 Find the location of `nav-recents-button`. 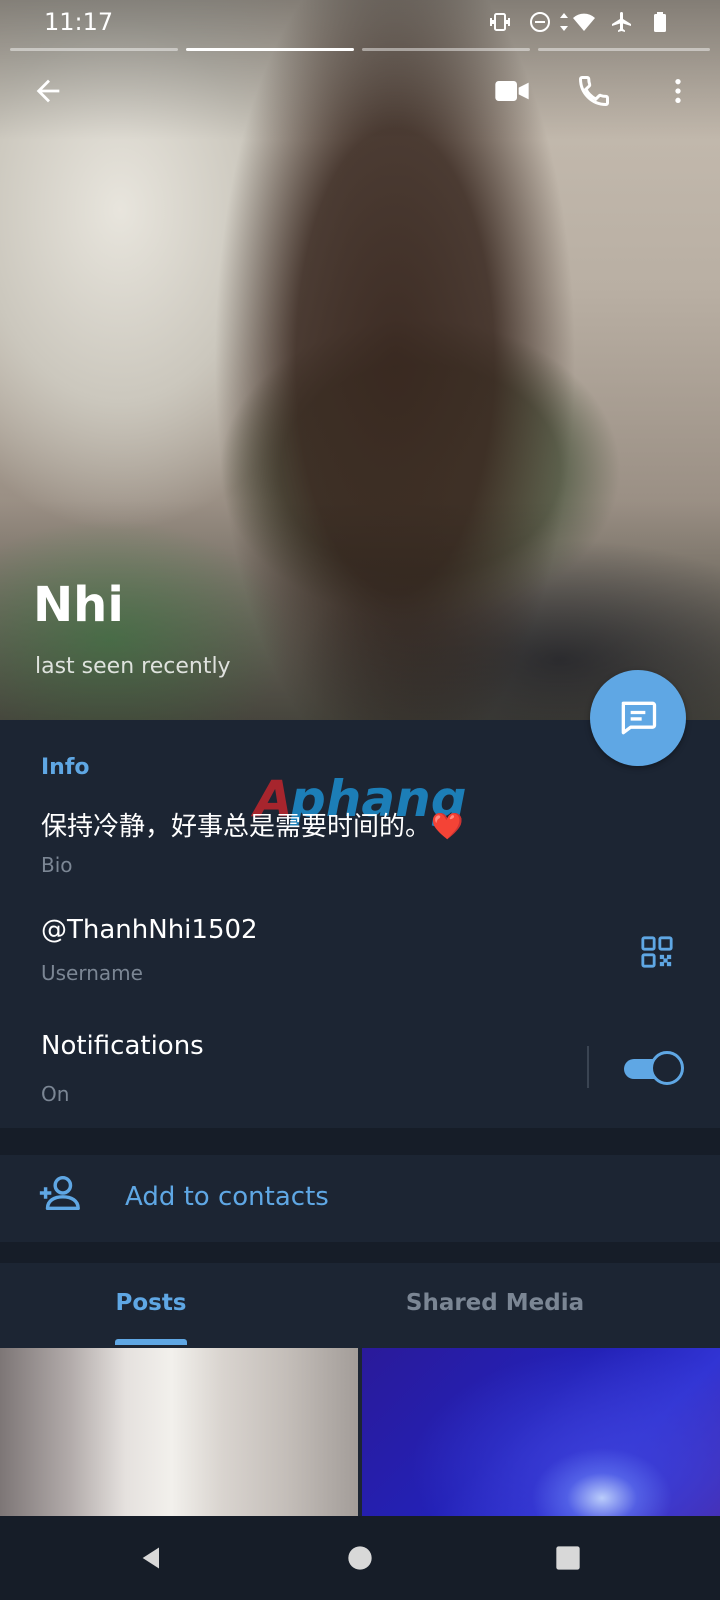

nav-recents-button is located at coordinates (568, 1558).